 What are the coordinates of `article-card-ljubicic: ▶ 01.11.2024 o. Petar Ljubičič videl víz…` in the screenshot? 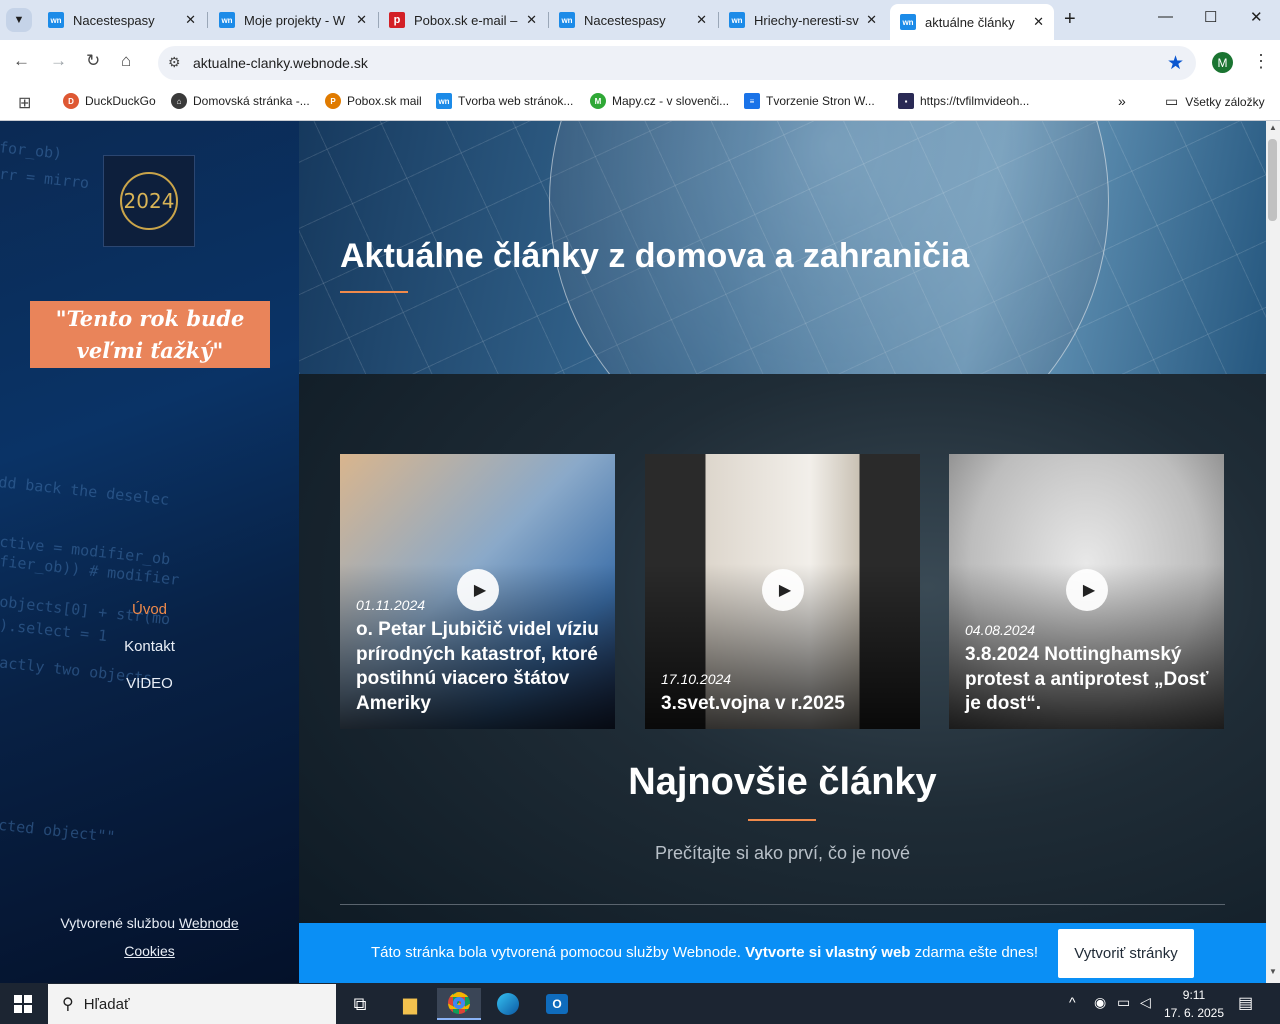 It's located at (477, 591).